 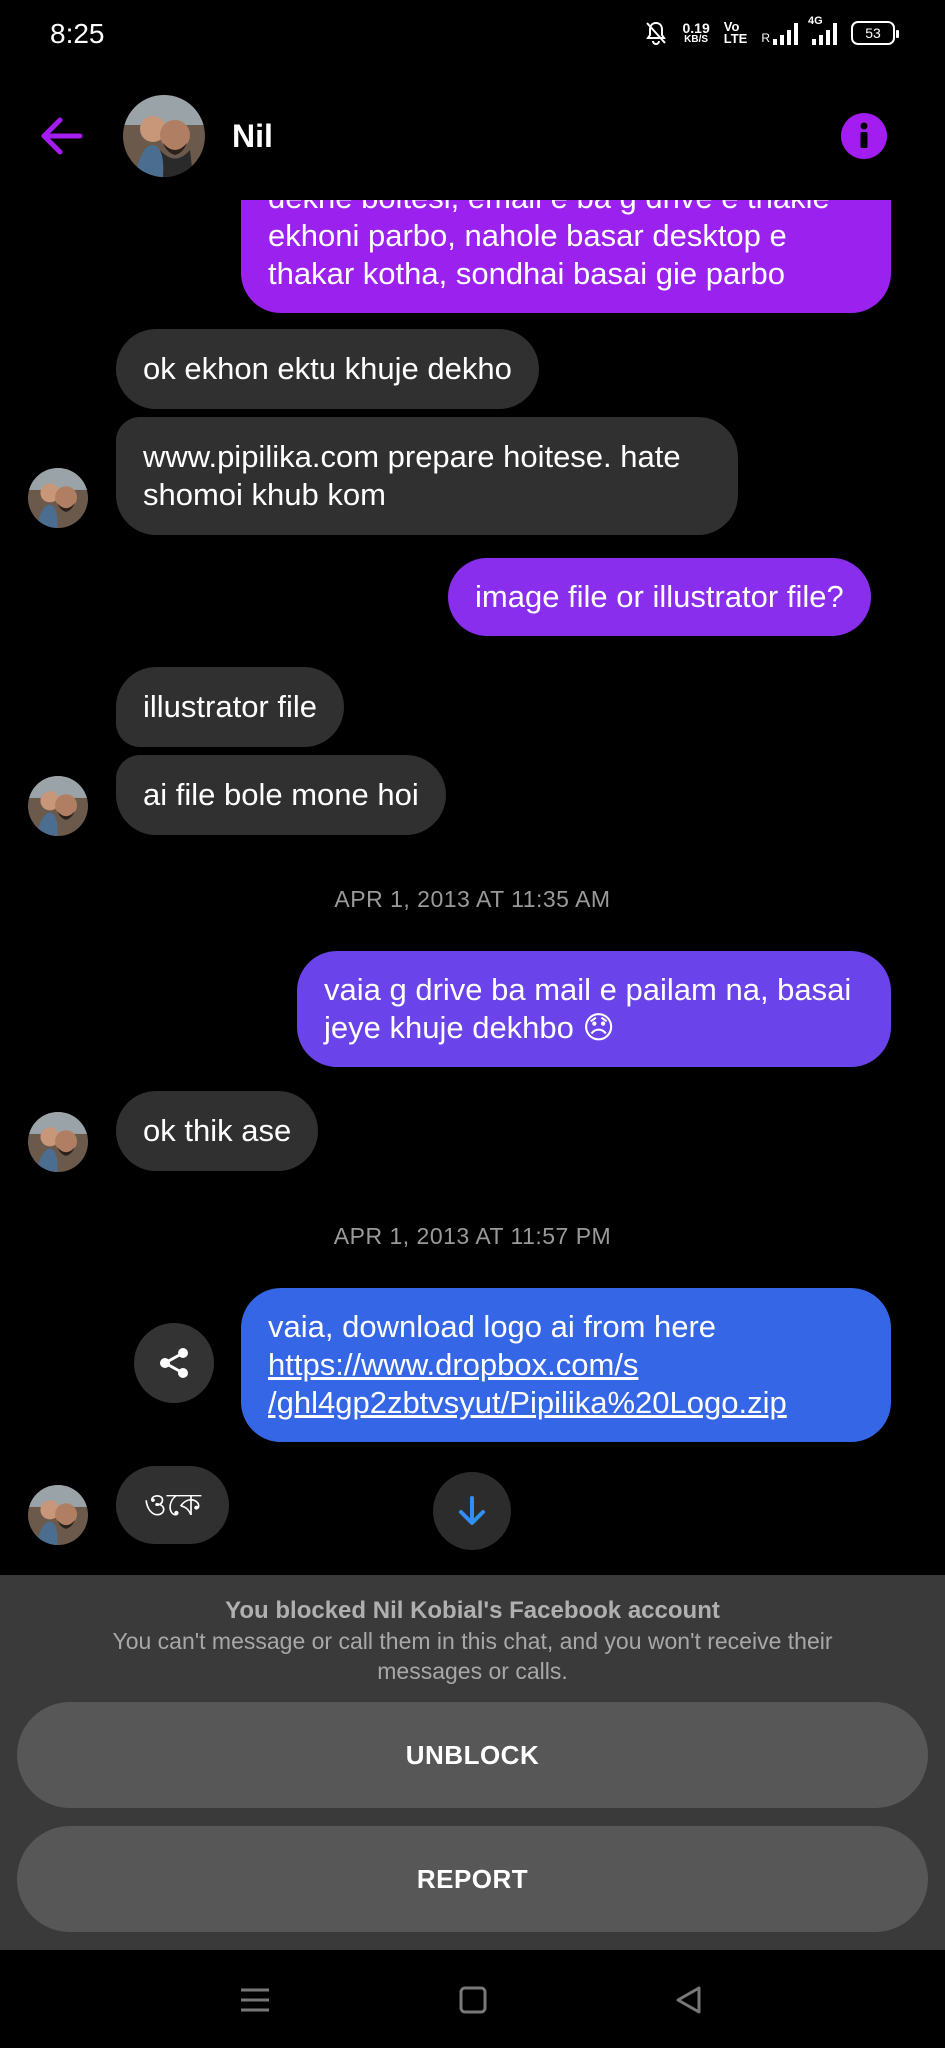 I want to click on date-separator: APR 1, 2013 AT 11:57 PM, so click(x=472, y=1236).